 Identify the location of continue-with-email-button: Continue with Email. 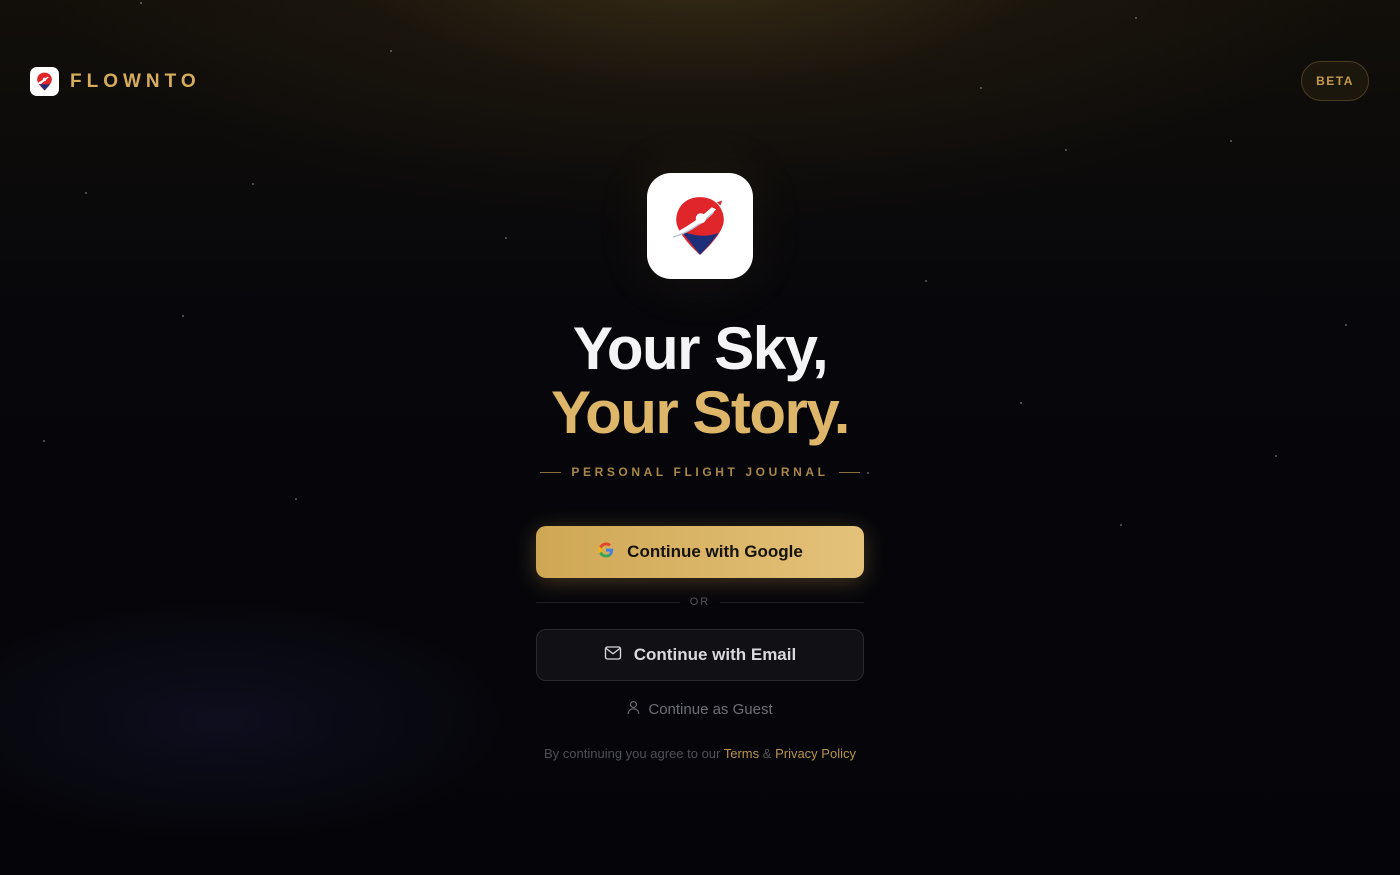
(700, 655).